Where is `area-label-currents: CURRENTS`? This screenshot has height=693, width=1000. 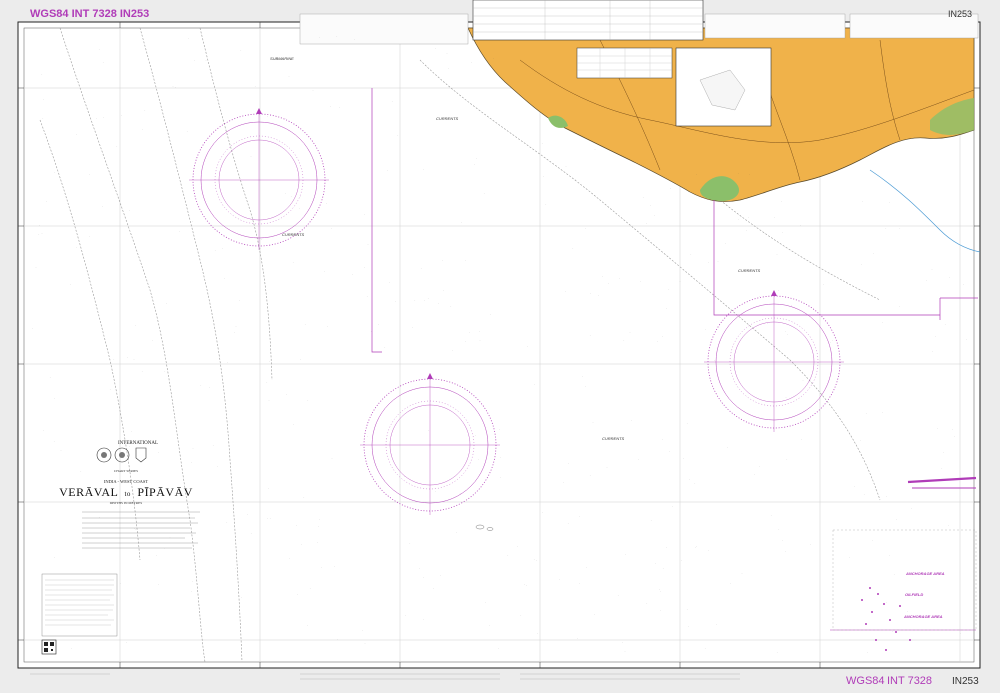 area-label-currents: CURRENTS is located at coordinates (613, 438).